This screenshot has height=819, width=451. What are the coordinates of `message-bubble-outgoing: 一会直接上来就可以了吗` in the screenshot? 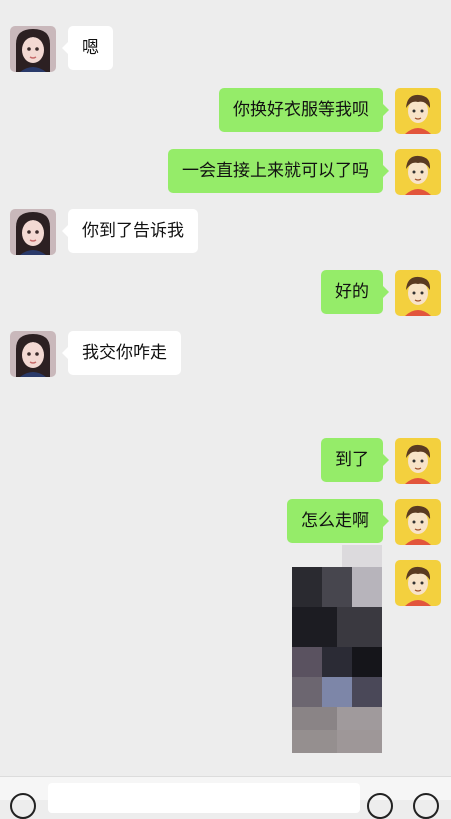 It's located at (278, 171).